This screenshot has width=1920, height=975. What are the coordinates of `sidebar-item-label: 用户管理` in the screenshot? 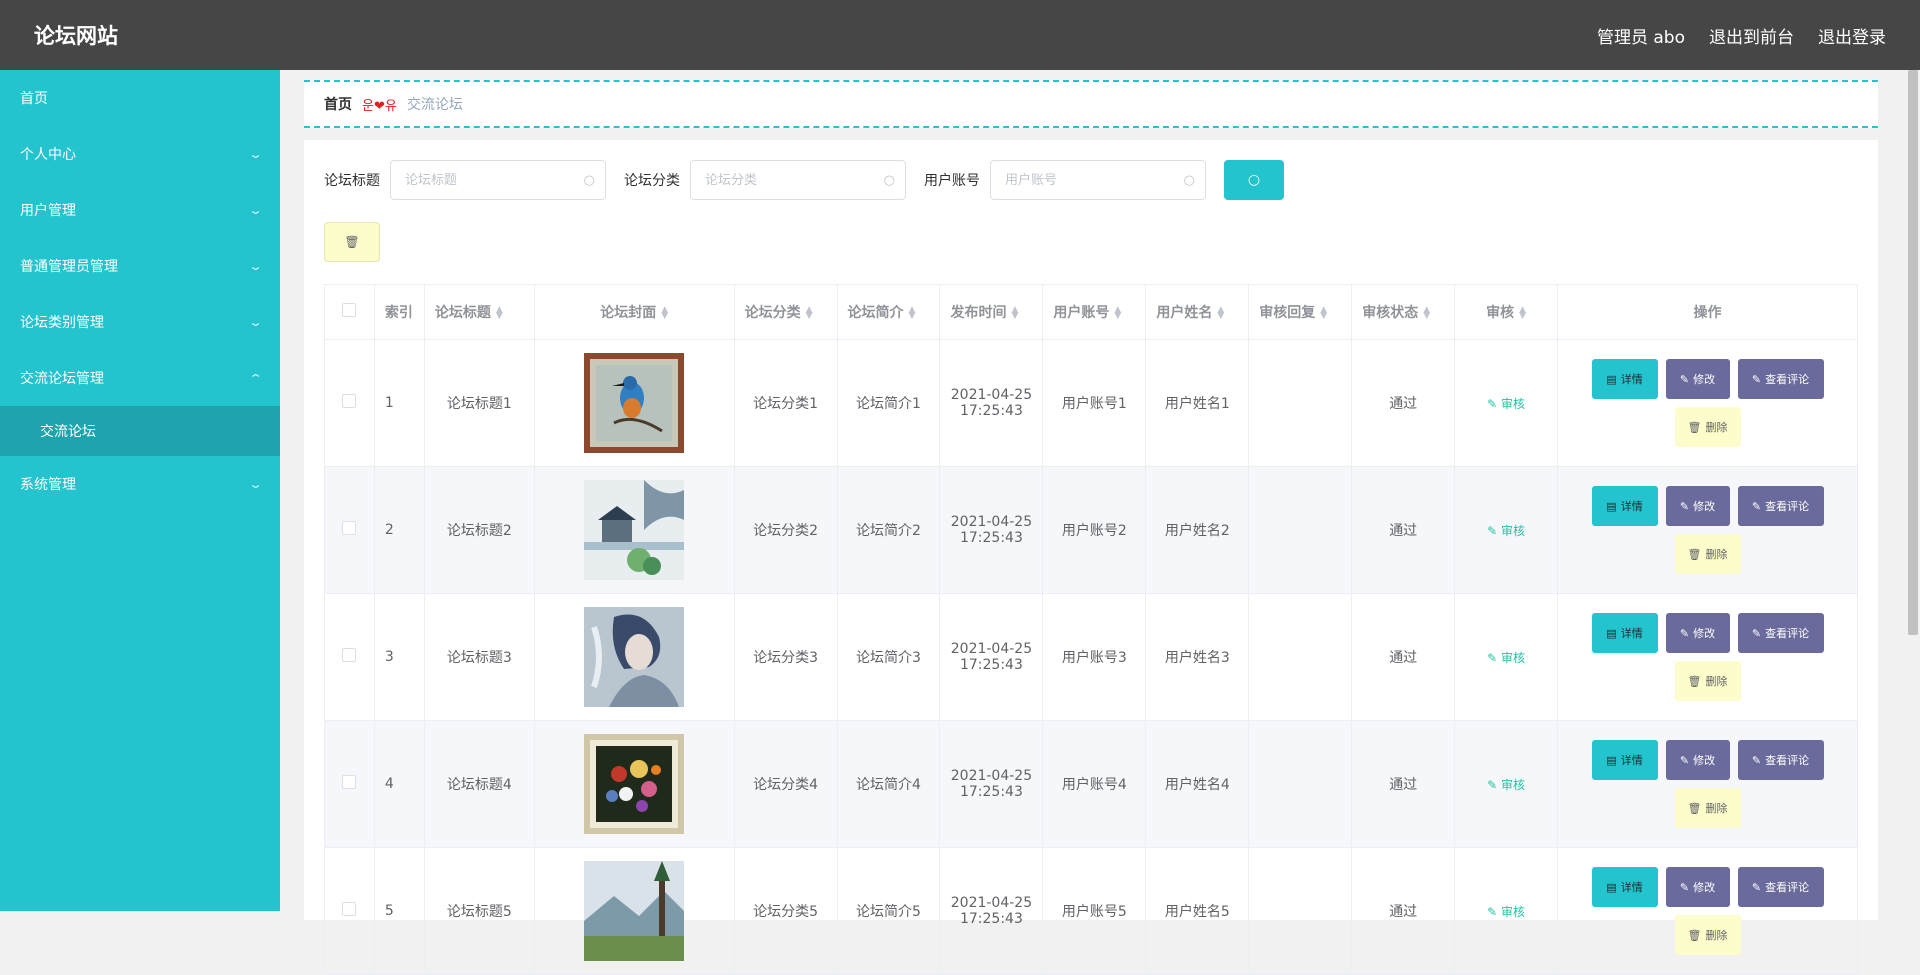 It's located at (48, 211).